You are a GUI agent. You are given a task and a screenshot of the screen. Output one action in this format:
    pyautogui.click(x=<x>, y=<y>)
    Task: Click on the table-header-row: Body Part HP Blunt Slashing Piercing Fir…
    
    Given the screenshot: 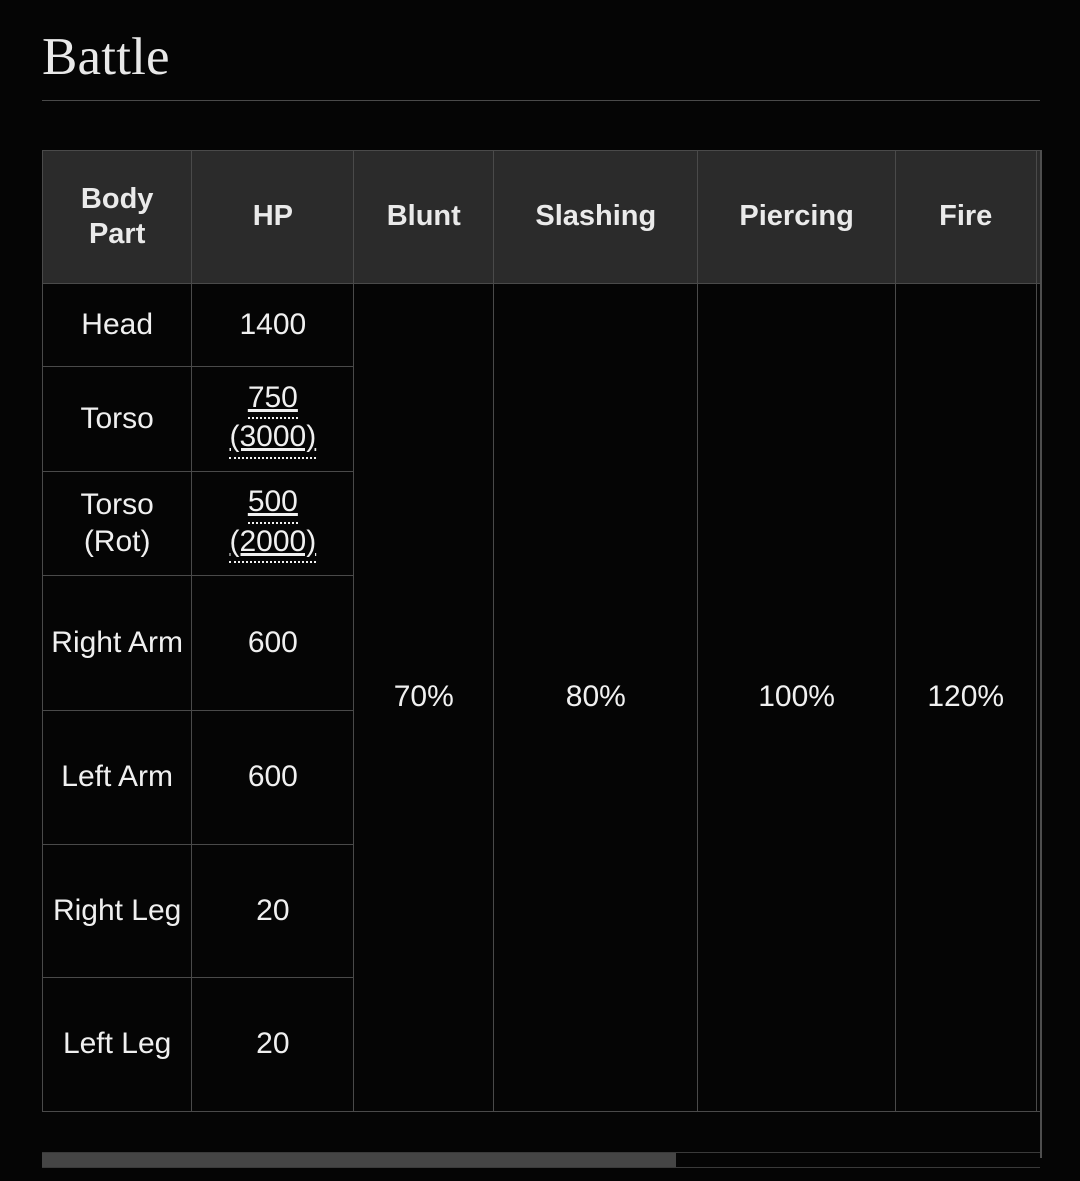 What is the action you would take?
    pyautogui.click(x=541, y=217)
    